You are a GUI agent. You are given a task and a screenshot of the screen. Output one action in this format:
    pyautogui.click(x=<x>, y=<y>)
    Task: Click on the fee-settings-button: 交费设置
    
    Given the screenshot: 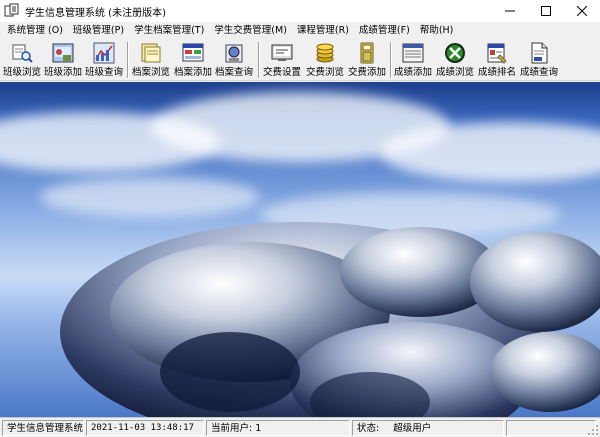 What is the action you would take?
    pyautogui.click(x=282, y=60)
    